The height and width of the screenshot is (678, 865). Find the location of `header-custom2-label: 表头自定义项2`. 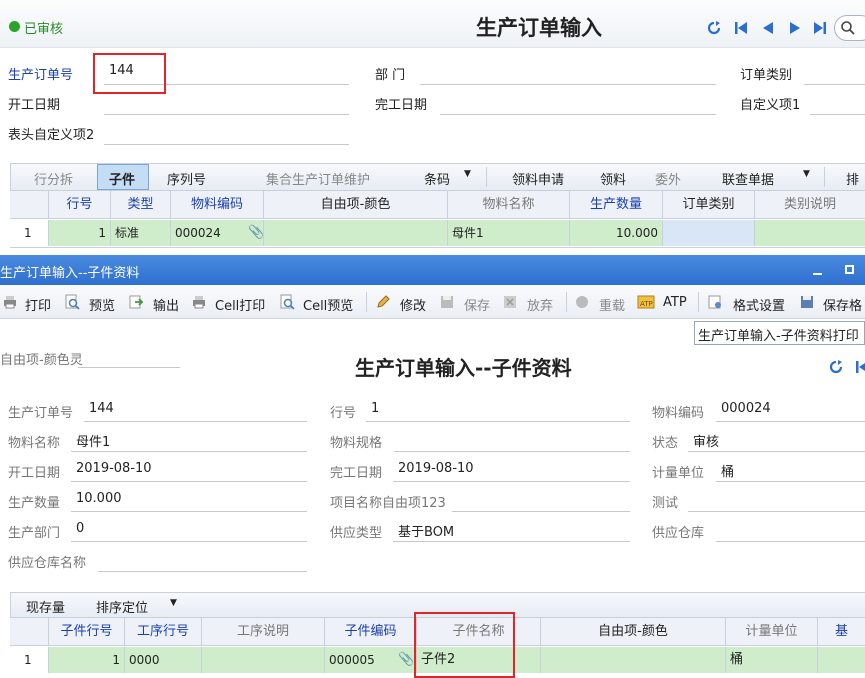

header-custom2-label: 表头自定义项2 is located at coordinates (51, 135).